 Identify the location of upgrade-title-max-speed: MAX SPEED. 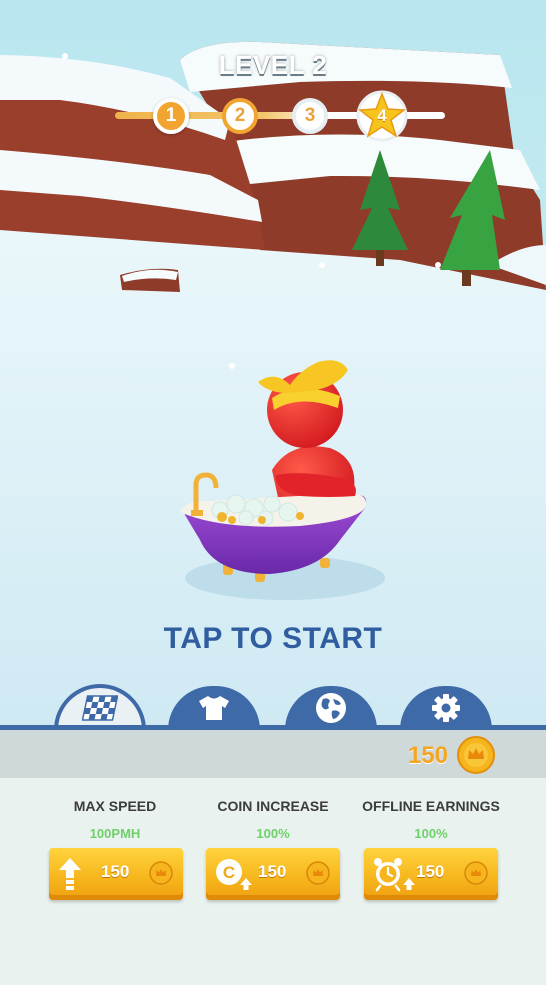
(115, 806).